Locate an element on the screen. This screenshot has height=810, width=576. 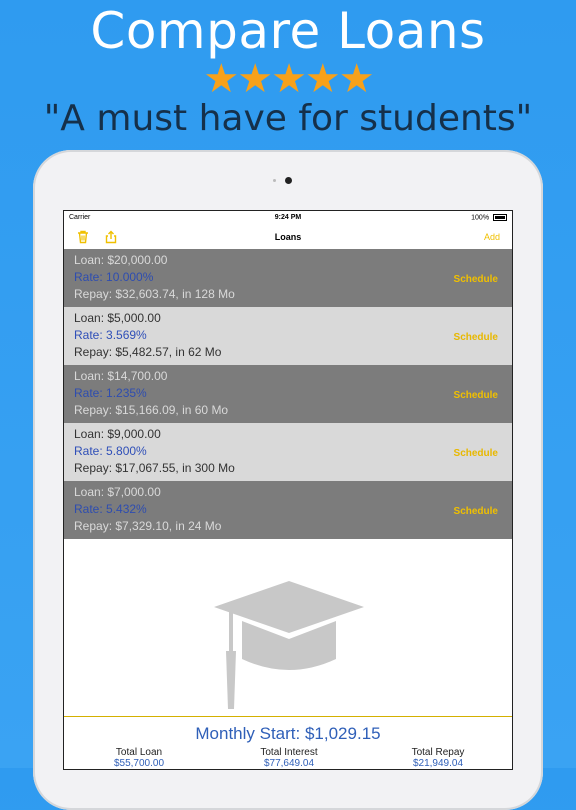
total-interest-label: Total Interest is located at coordinates (289, 752).